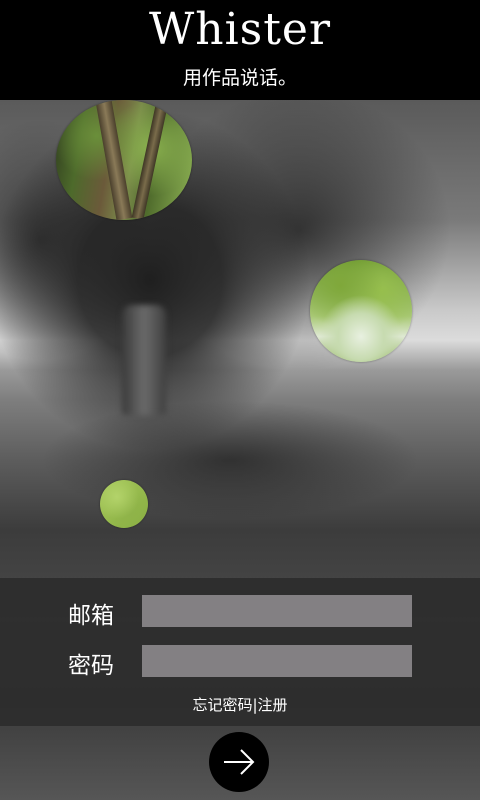 The image size is (480, 800). Describe the element at coordinates (91, 616) in the screenshot. I see `email-label: 邮箱` at that location.